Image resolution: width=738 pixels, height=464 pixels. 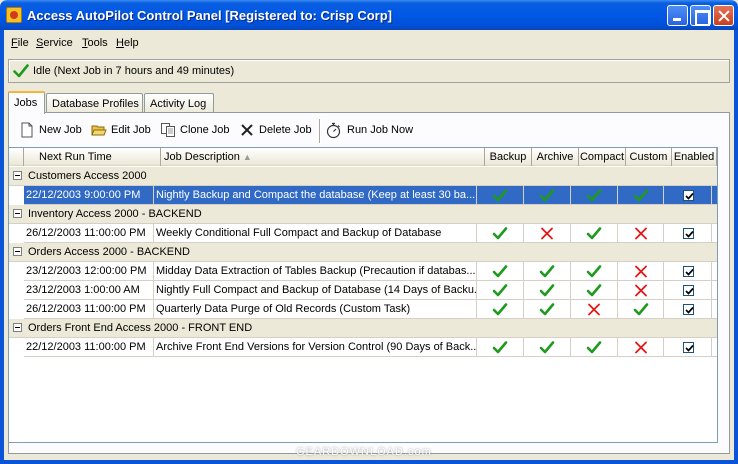 I want to click on group-label: Inventory Access 2000 - BACKEND, so click(x=115, y=214).